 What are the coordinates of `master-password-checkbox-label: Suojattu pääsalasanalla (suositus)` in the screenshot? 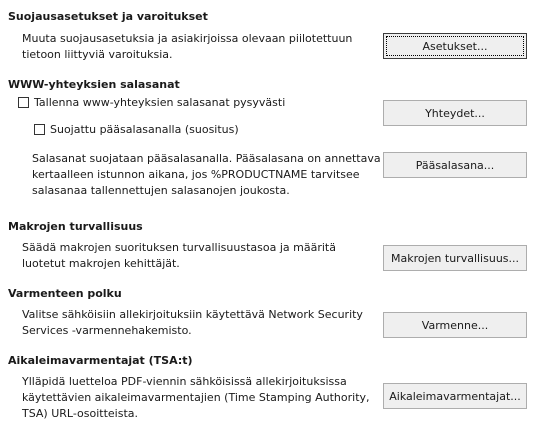 It's located at (144, 129).